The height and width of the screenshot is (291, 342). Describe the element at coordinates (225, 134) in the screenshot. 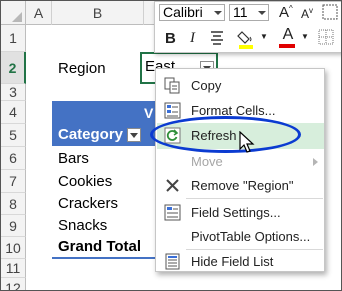

I see `refresh-highlight-oval` at that location.